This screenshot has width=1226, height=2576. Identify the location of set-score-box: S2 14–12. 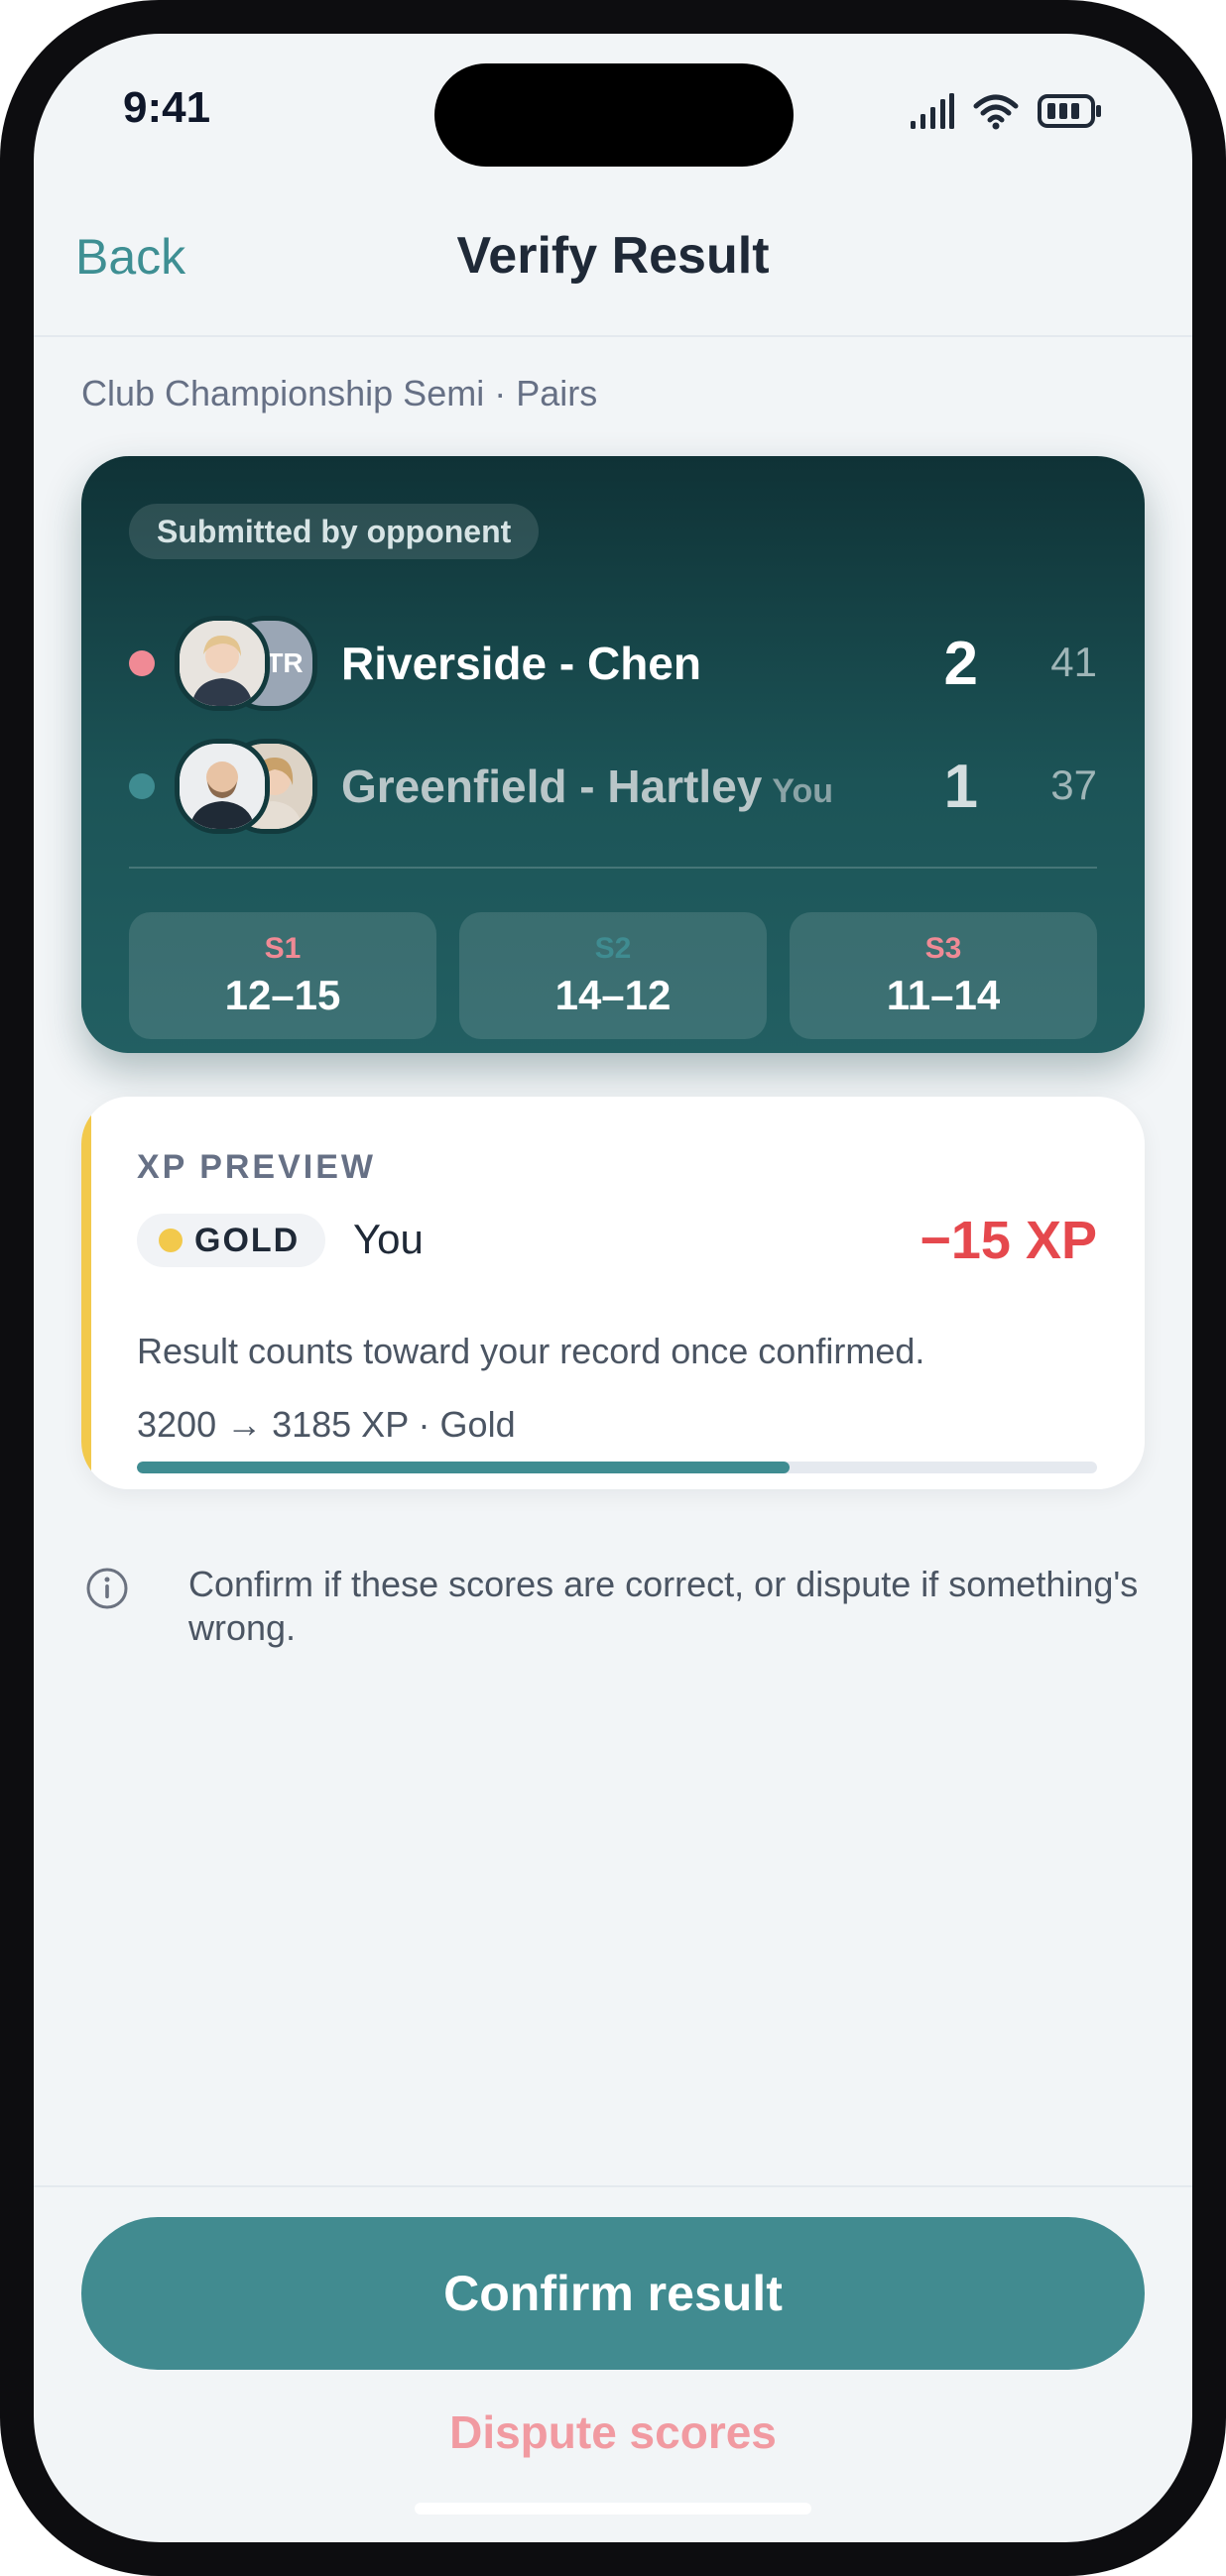
(613, 976).